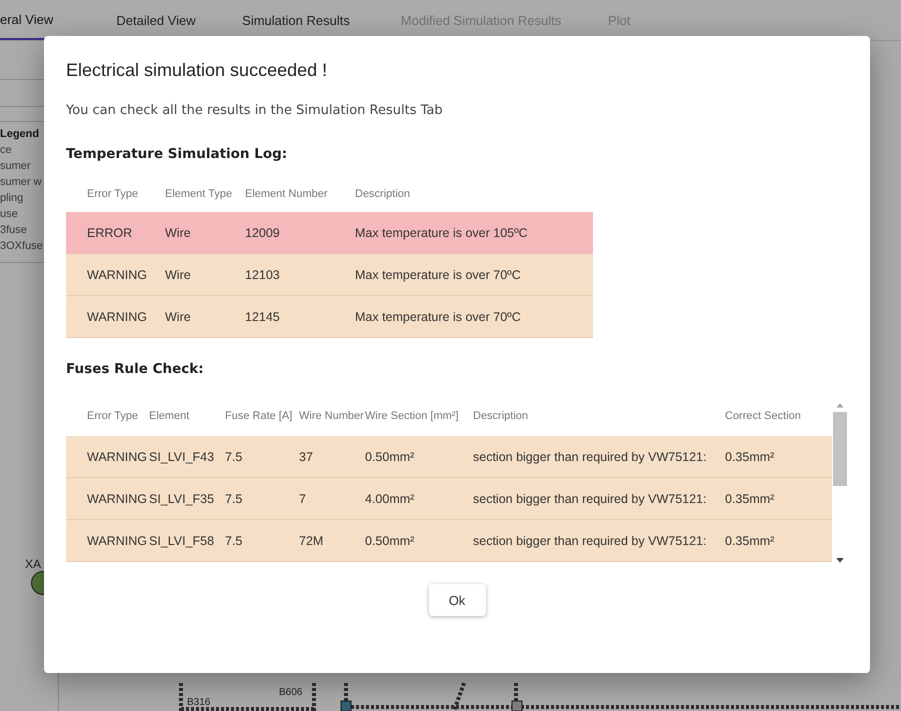  Describe the element at coordinates (290, 692) in the screenshot. I see `node-label: B606` at that location.